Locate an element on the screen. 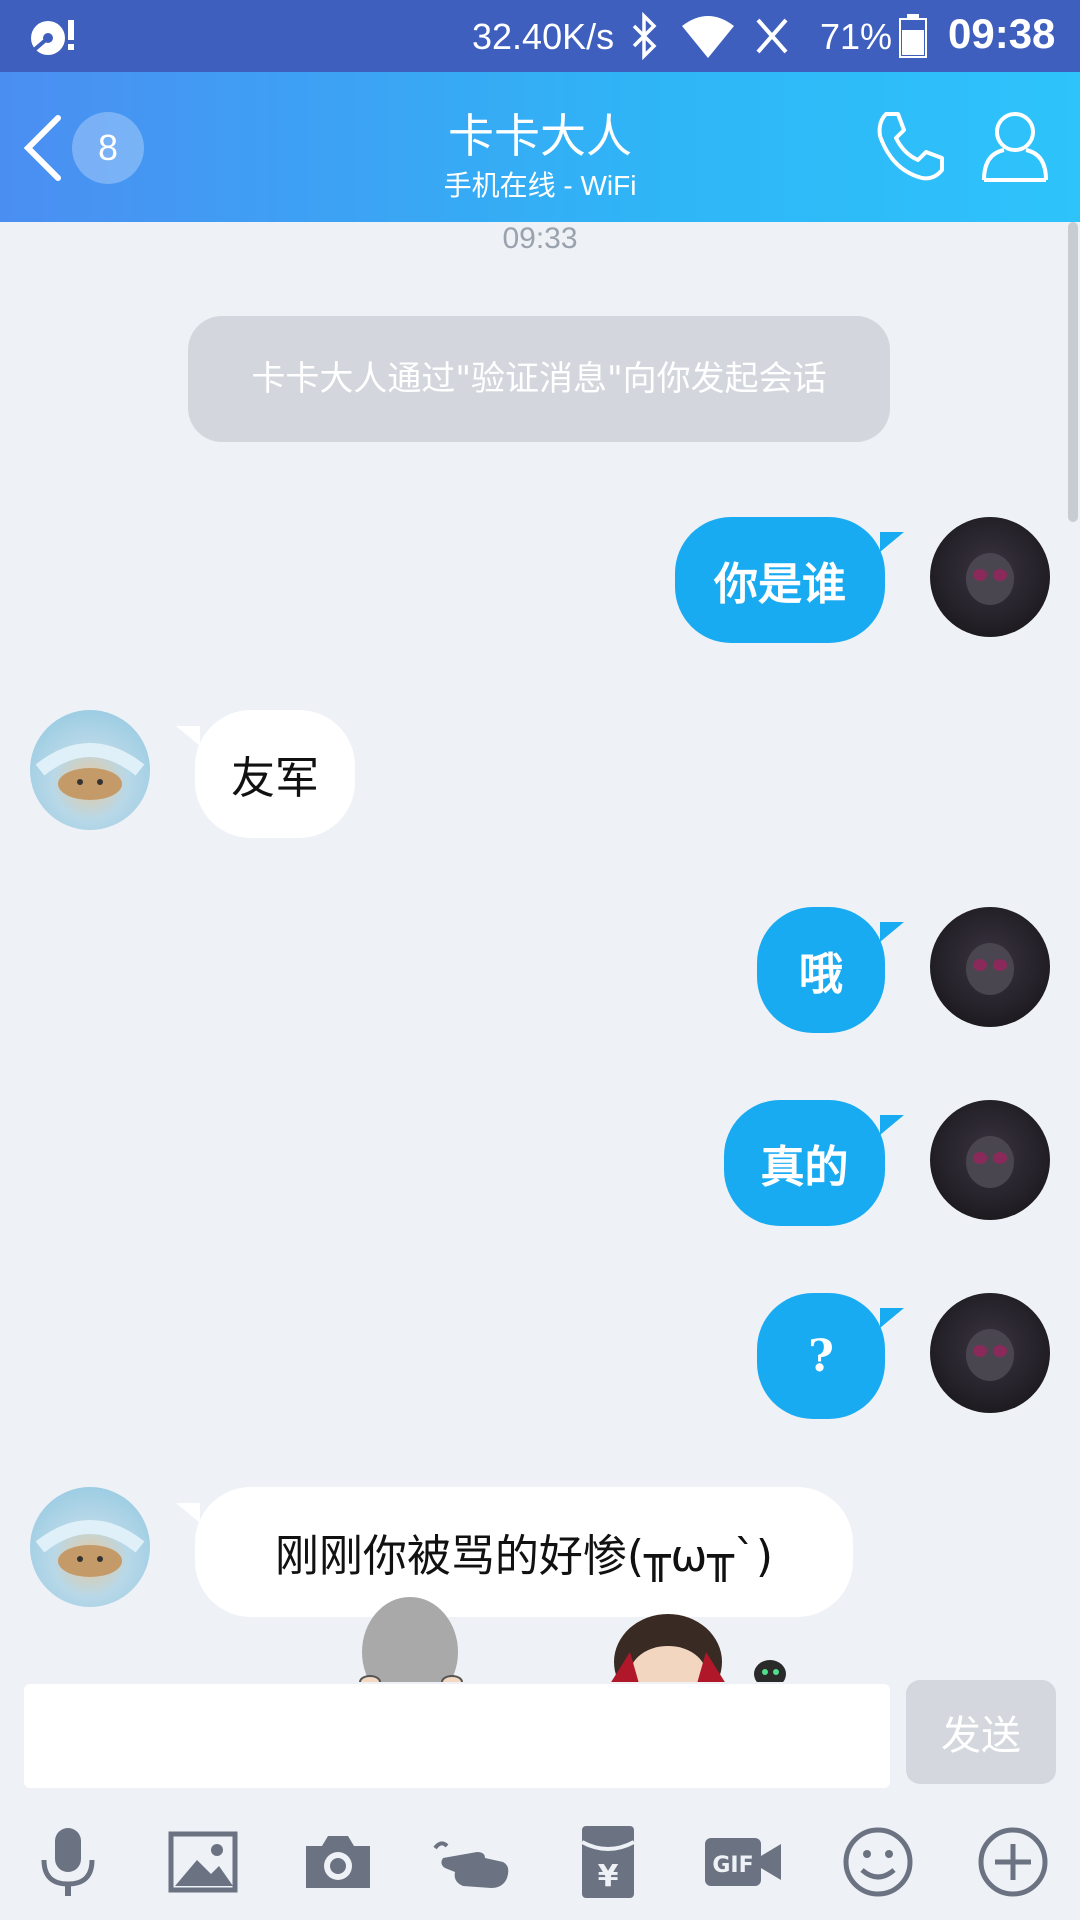  emoji-icon is located at coordinates (878, 1862).